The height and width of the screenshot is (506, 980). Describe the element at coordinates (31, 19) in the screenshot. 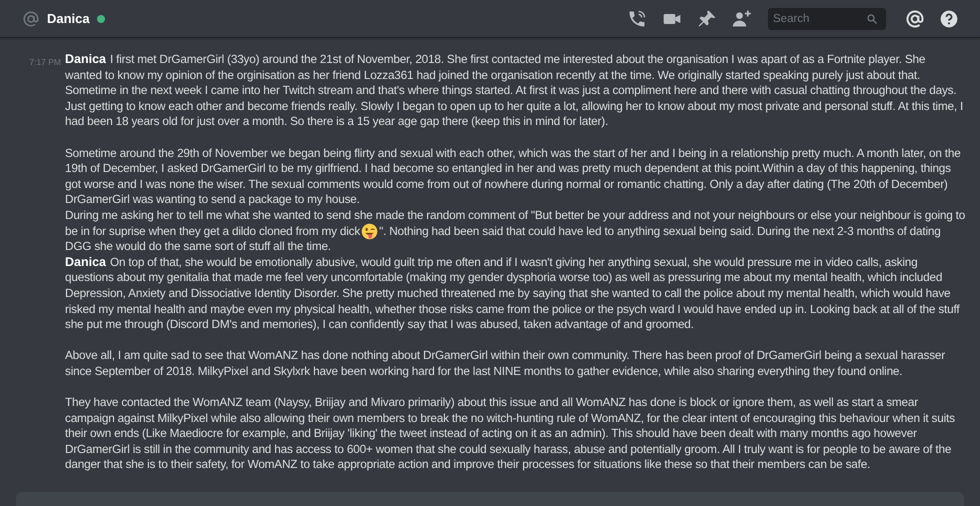

I see `at-icon` at that location.